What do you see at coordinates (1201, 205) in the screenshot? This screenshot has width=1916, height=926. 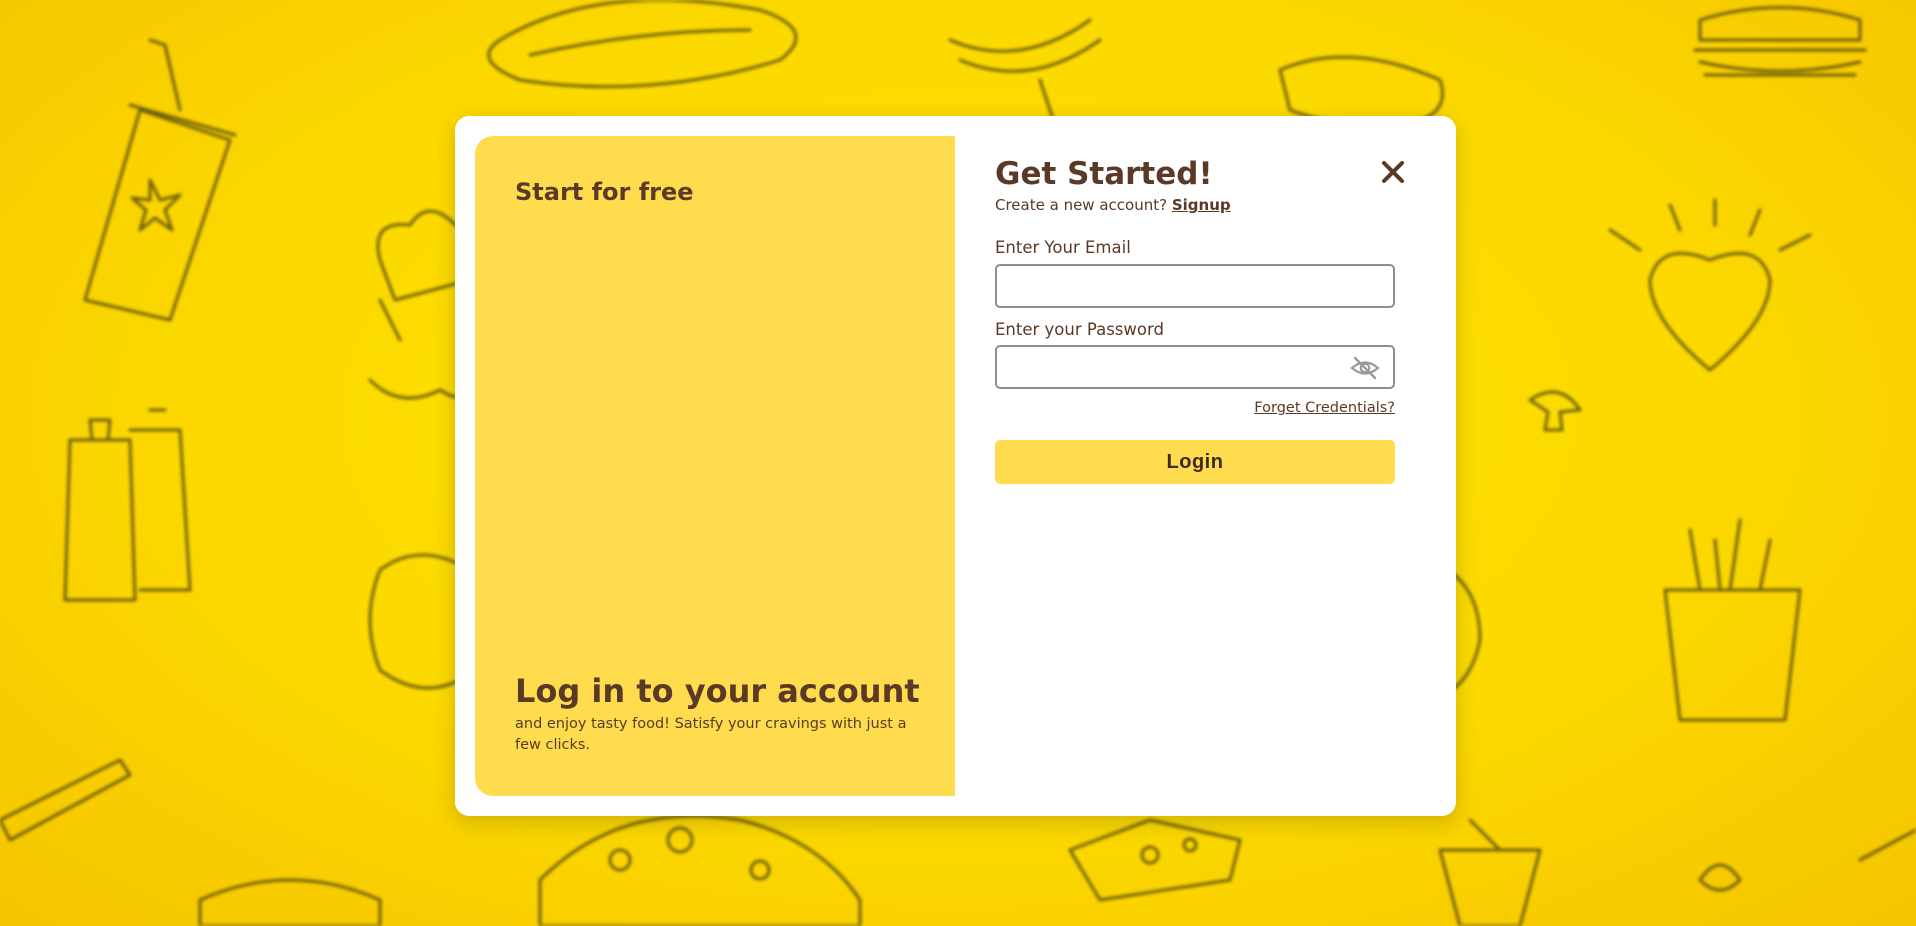 I see `signup-link: Signup` at bounding box center [1201, 205].